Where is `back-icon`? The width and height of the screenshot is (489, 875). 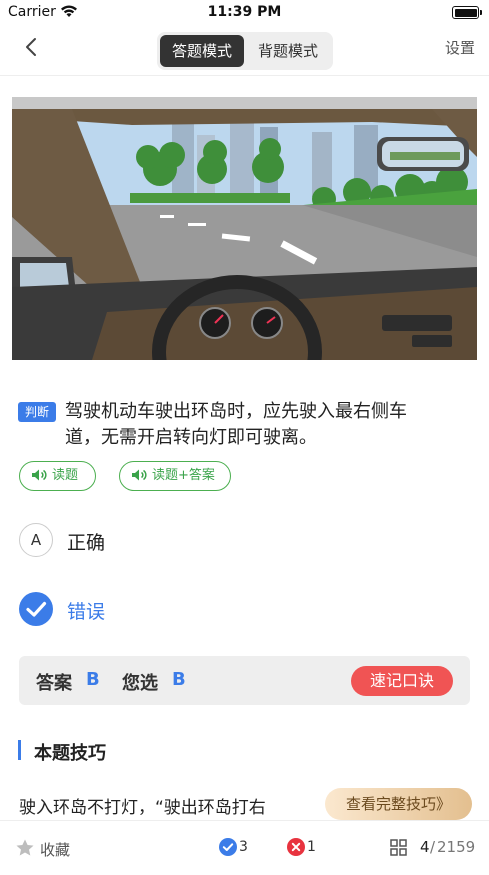
back-icon is located at coordinates (32, 47).